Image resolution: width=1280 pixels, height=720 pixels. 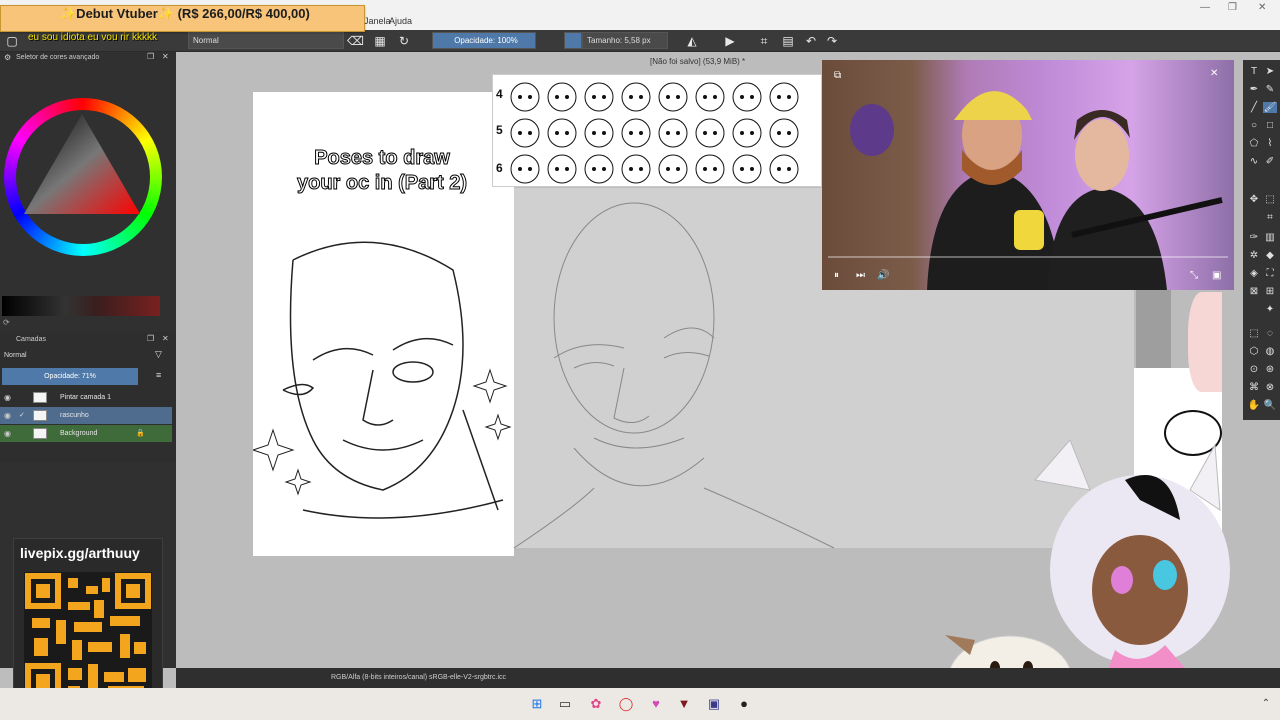 What do you see at coordinates (70, 376) in the screenshot?
I see `layer-opacity-slider: Opacidade: 71%` at bounding box center [70, 376].